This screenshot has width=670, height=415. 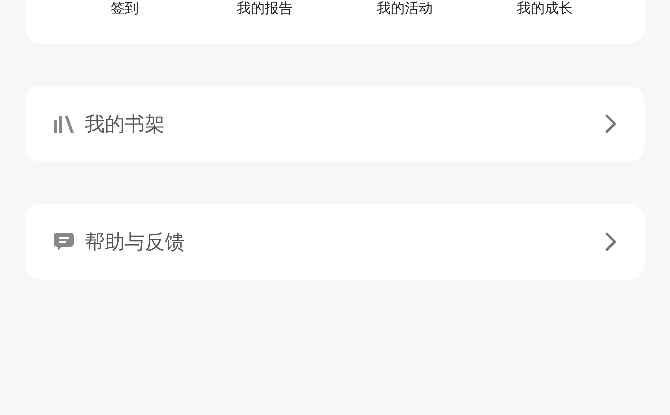 What do you see at coordinates (64, 242) in the screenshot?
I see `message-icon` at bounding box center [64, 242].